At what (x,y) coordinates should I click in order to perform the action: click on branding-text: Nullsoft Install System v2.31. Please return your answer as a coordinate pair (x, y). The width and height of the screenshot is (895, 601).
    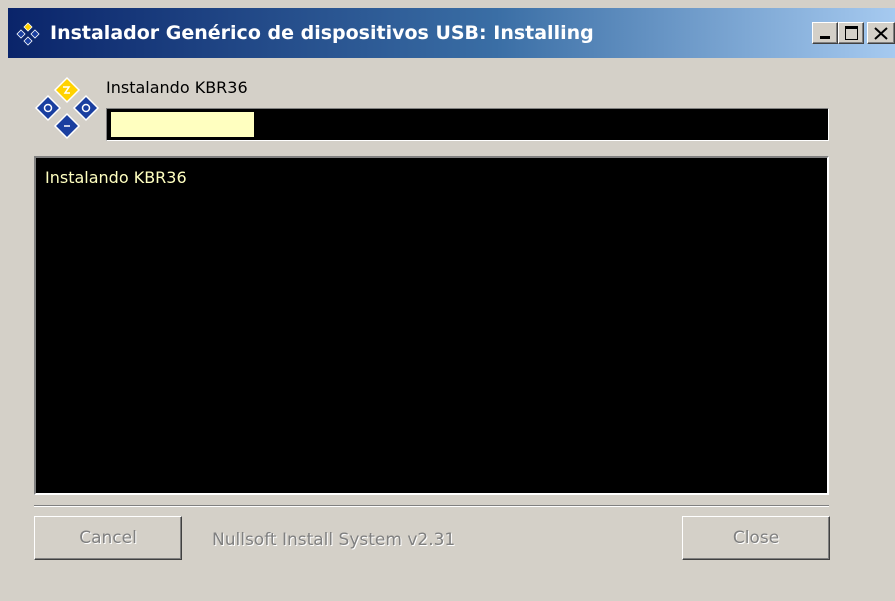
    Looking at the image, I should click on (334, 540).